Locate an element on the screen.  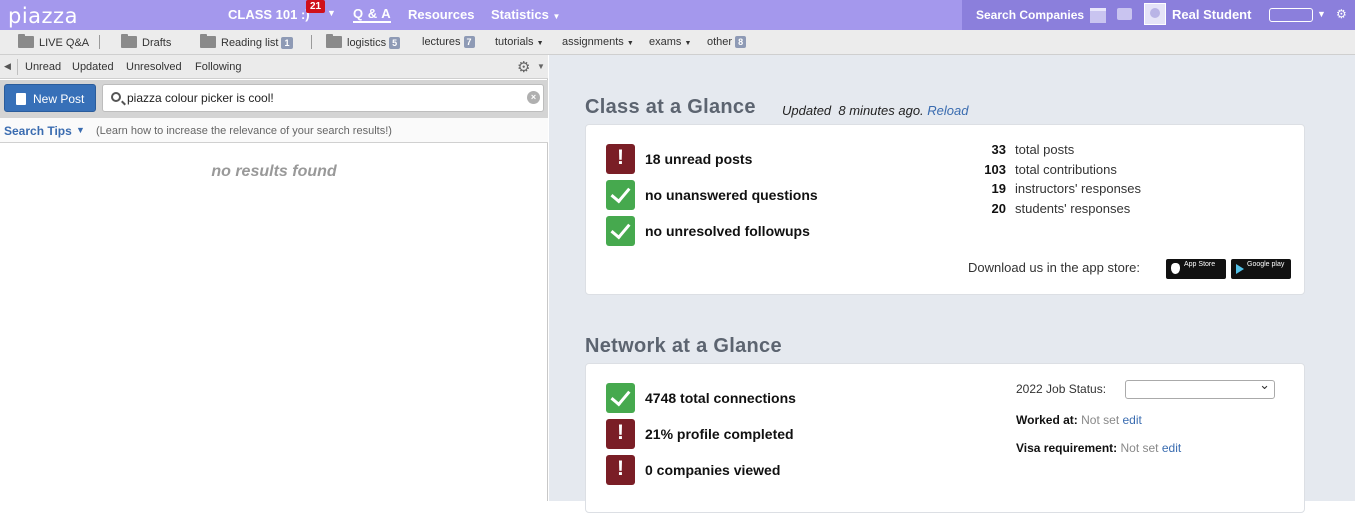
filter-divider is located at coordinates (17, 67).